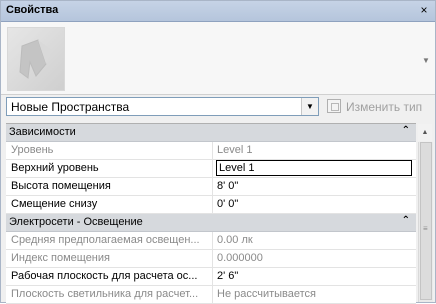  I want to click on property-value: 8' 0", so click(316, 186).